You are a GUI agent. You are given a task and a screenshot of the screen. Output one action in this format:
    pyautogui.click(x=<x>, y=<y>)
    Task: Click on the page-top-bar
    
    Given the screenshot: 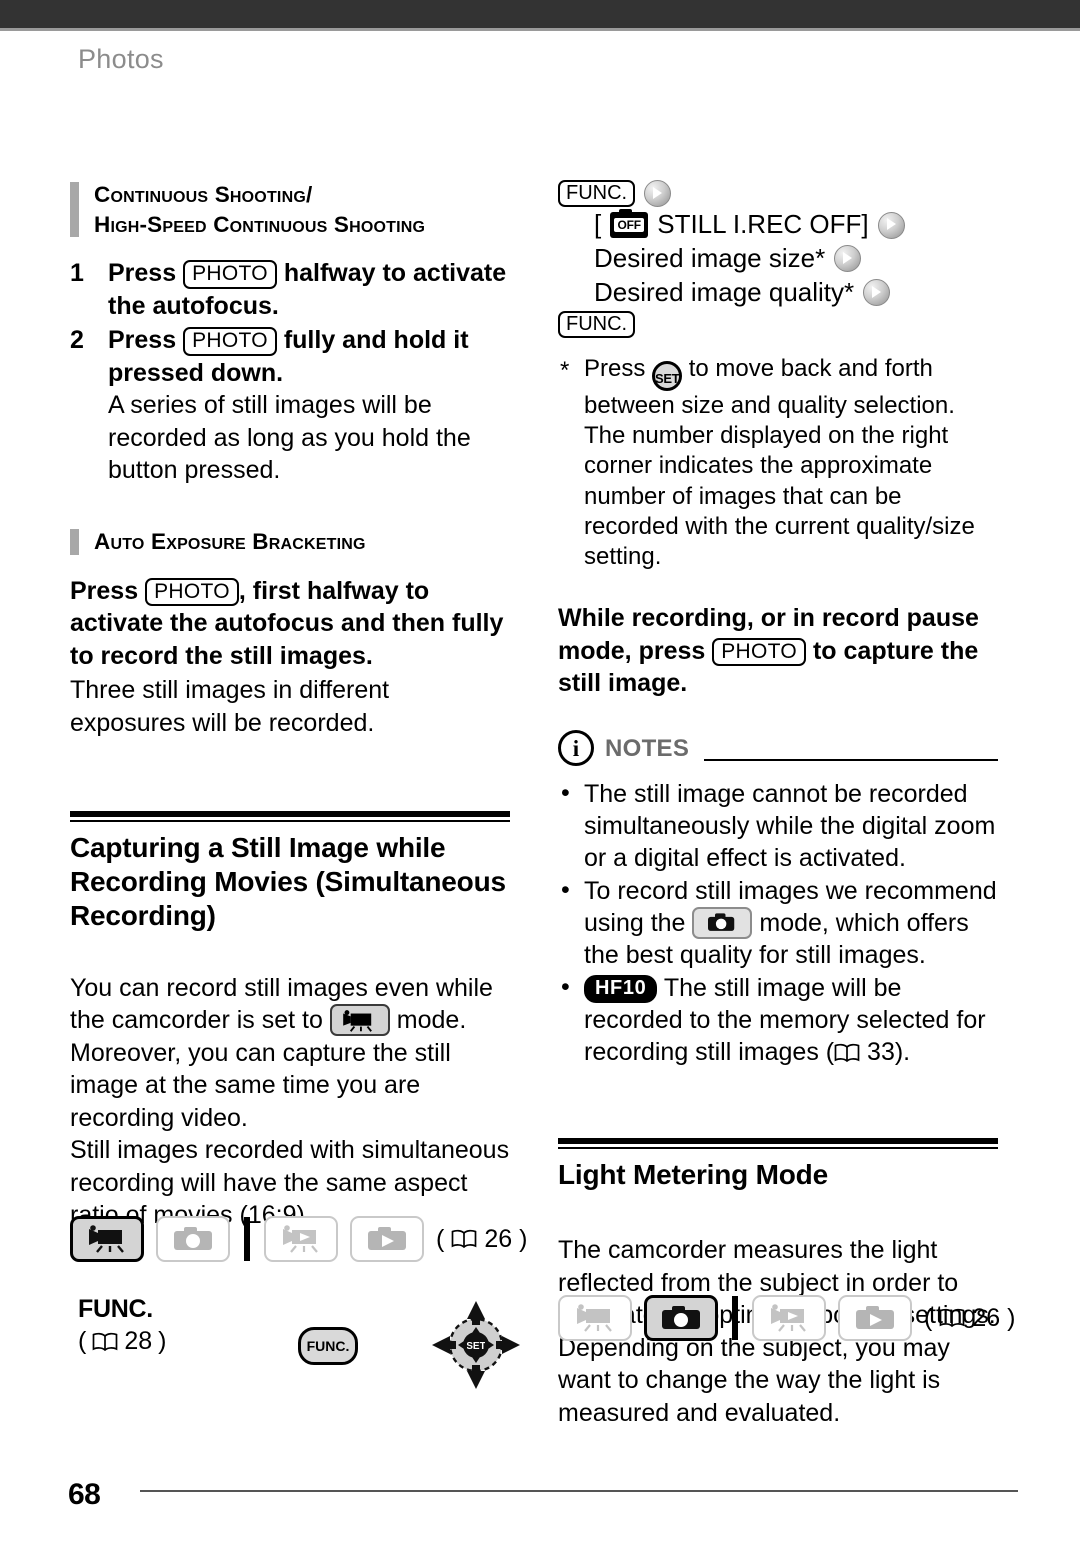 What is the action you would take?
    pyautogui.click(x=540, y=14)
    